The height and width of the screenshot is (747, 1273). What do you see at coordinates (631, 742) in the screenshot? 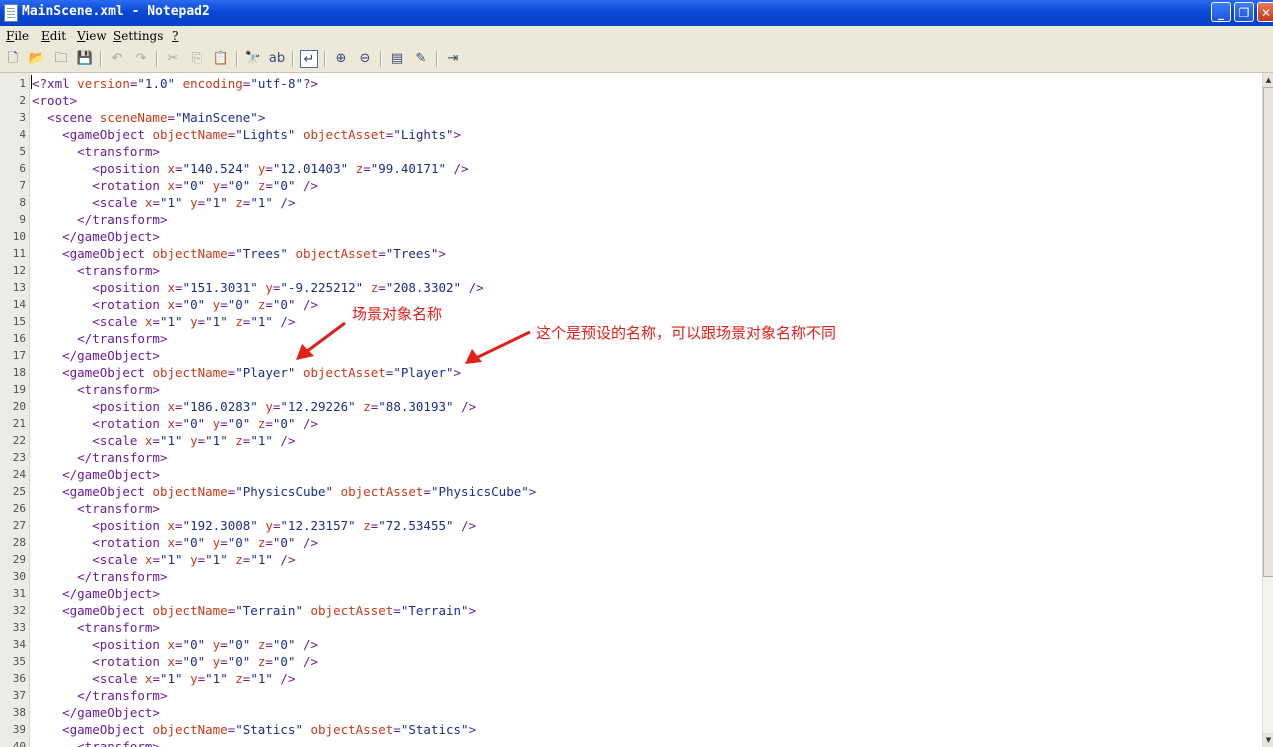
I see `code-line: 40 <transform>` at bounding box center [631, 742].